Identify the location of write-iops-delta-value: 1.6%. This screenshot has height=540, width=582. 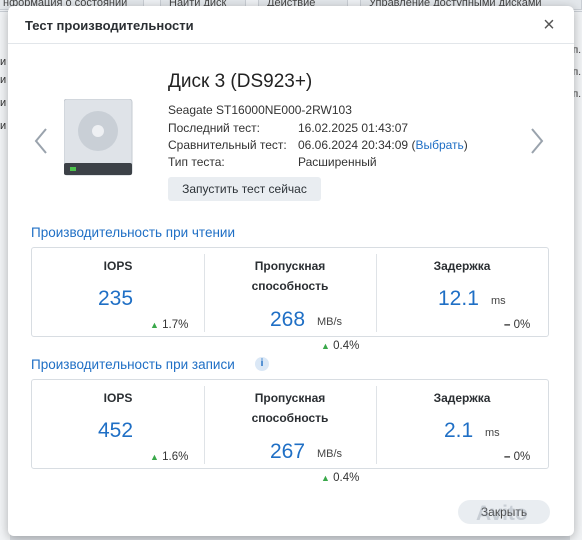
(175, 457).